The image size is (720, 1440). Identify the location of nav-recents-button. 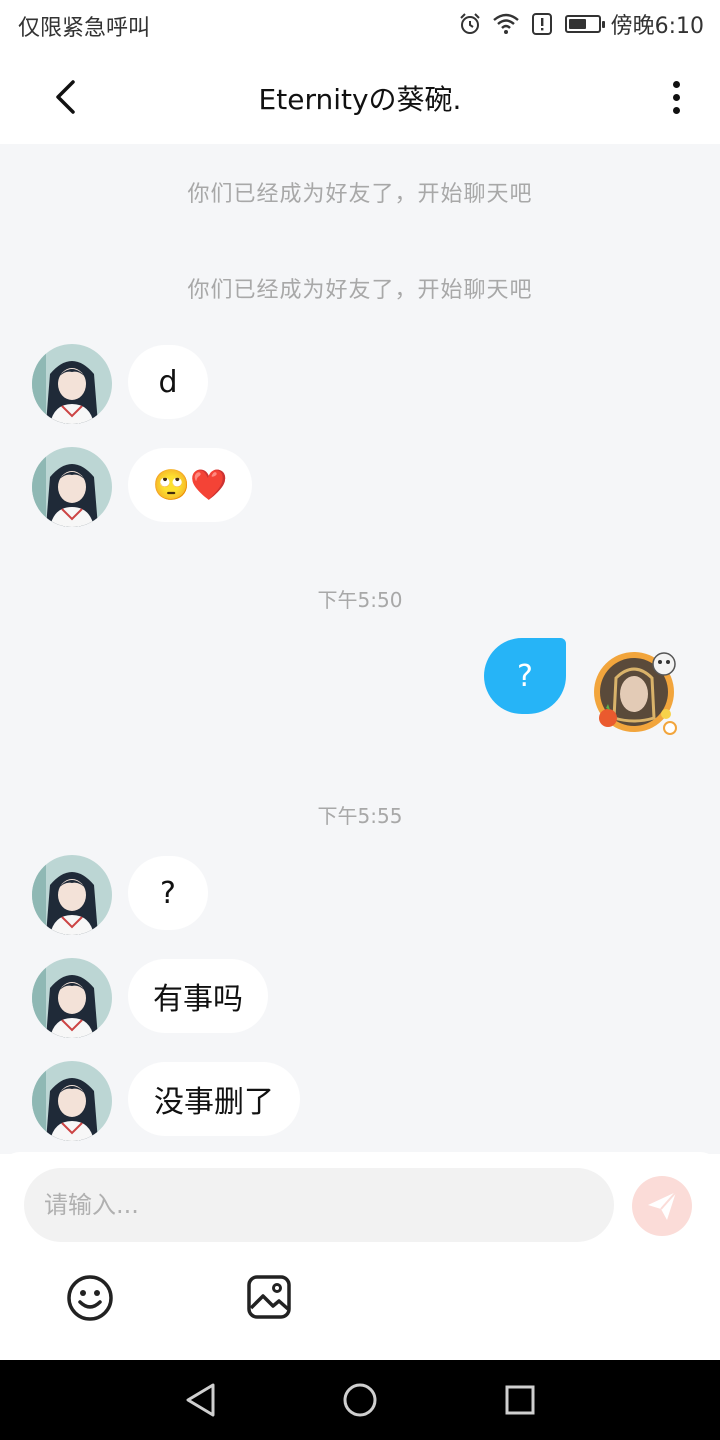
(520, 1400).